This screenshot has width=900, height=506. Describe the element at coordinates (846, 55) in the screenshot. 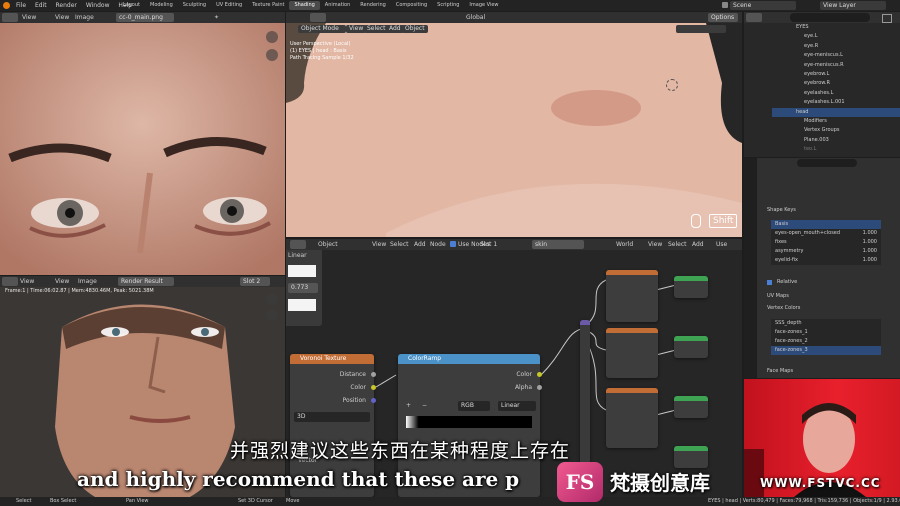

I see `outliner-row-eye-meniscus-l: eye-meniscus.L` at that location.